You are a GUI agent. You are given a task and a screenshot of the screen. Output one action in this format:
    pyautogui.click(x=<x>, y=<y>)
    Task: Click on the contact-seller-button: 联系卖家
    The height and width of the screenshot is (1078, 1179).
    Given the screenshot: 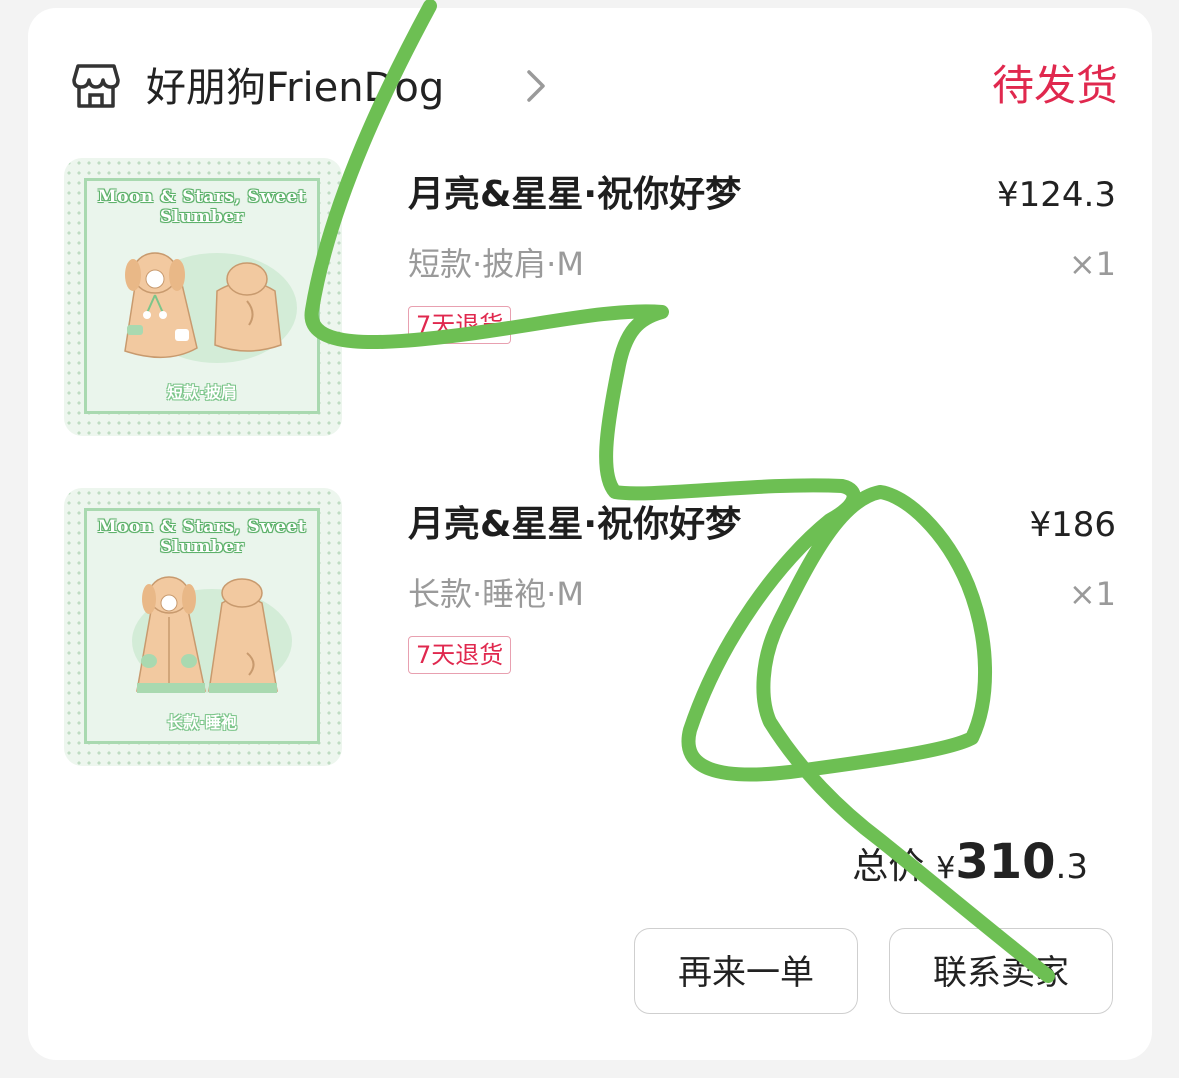 What is the action you would take?
    pyautogui.click(x=1001, y=971)
    